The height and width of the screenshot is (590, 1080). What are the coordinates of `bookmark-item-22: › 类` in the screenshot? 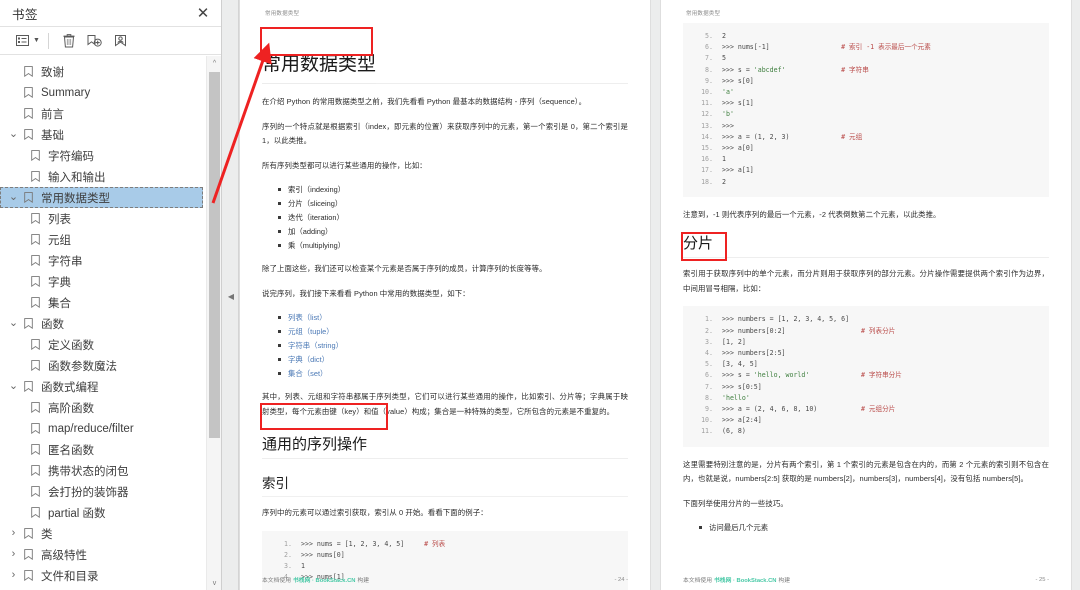 It's located at (101, 533).